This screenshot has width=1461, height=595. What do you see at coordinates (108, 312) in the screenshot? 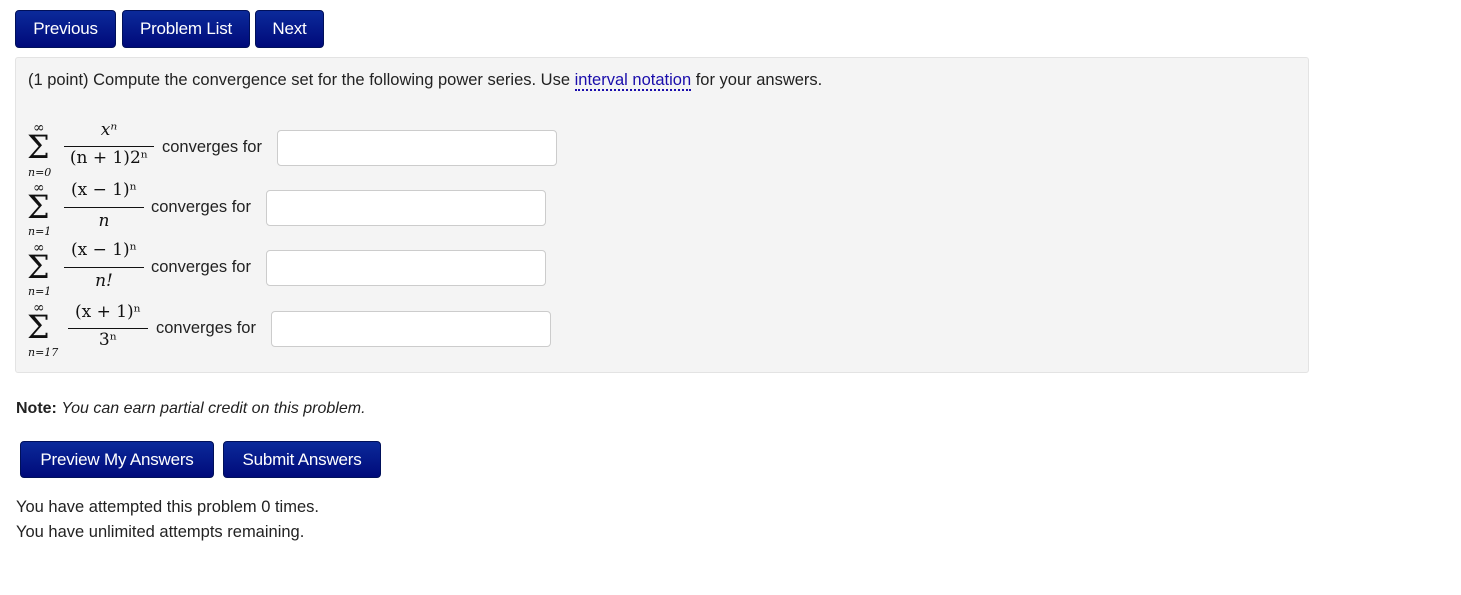
I see `numerator: (x + 1)ⁿ` at bounding box center [108, 312].